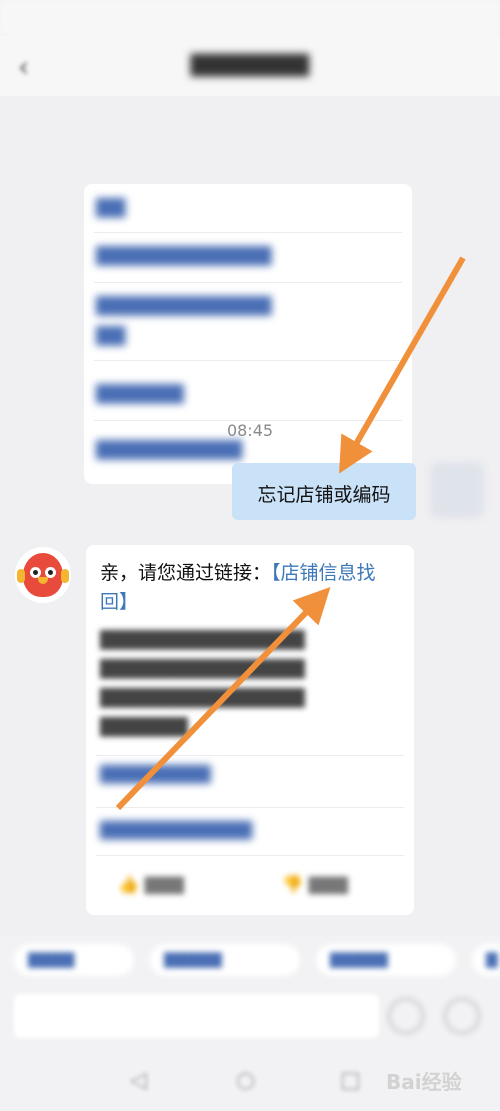 Image resolution: width=500 pixels, height=1111 pixels. I want to click on baidu-jingyan-watermark: Bai经验, so click(424, 1082).